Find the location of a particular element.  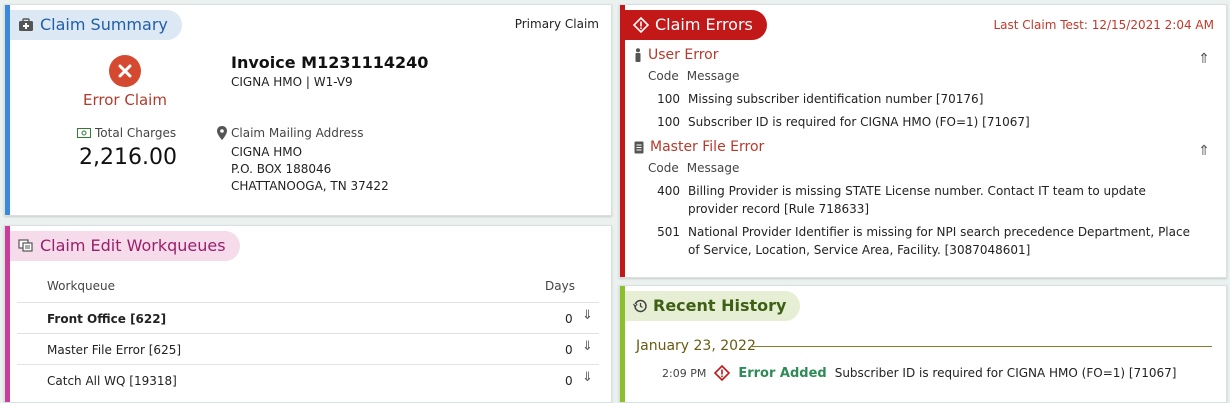

claim-errors-header: Claim Errors is located at coordinates (696, 25).